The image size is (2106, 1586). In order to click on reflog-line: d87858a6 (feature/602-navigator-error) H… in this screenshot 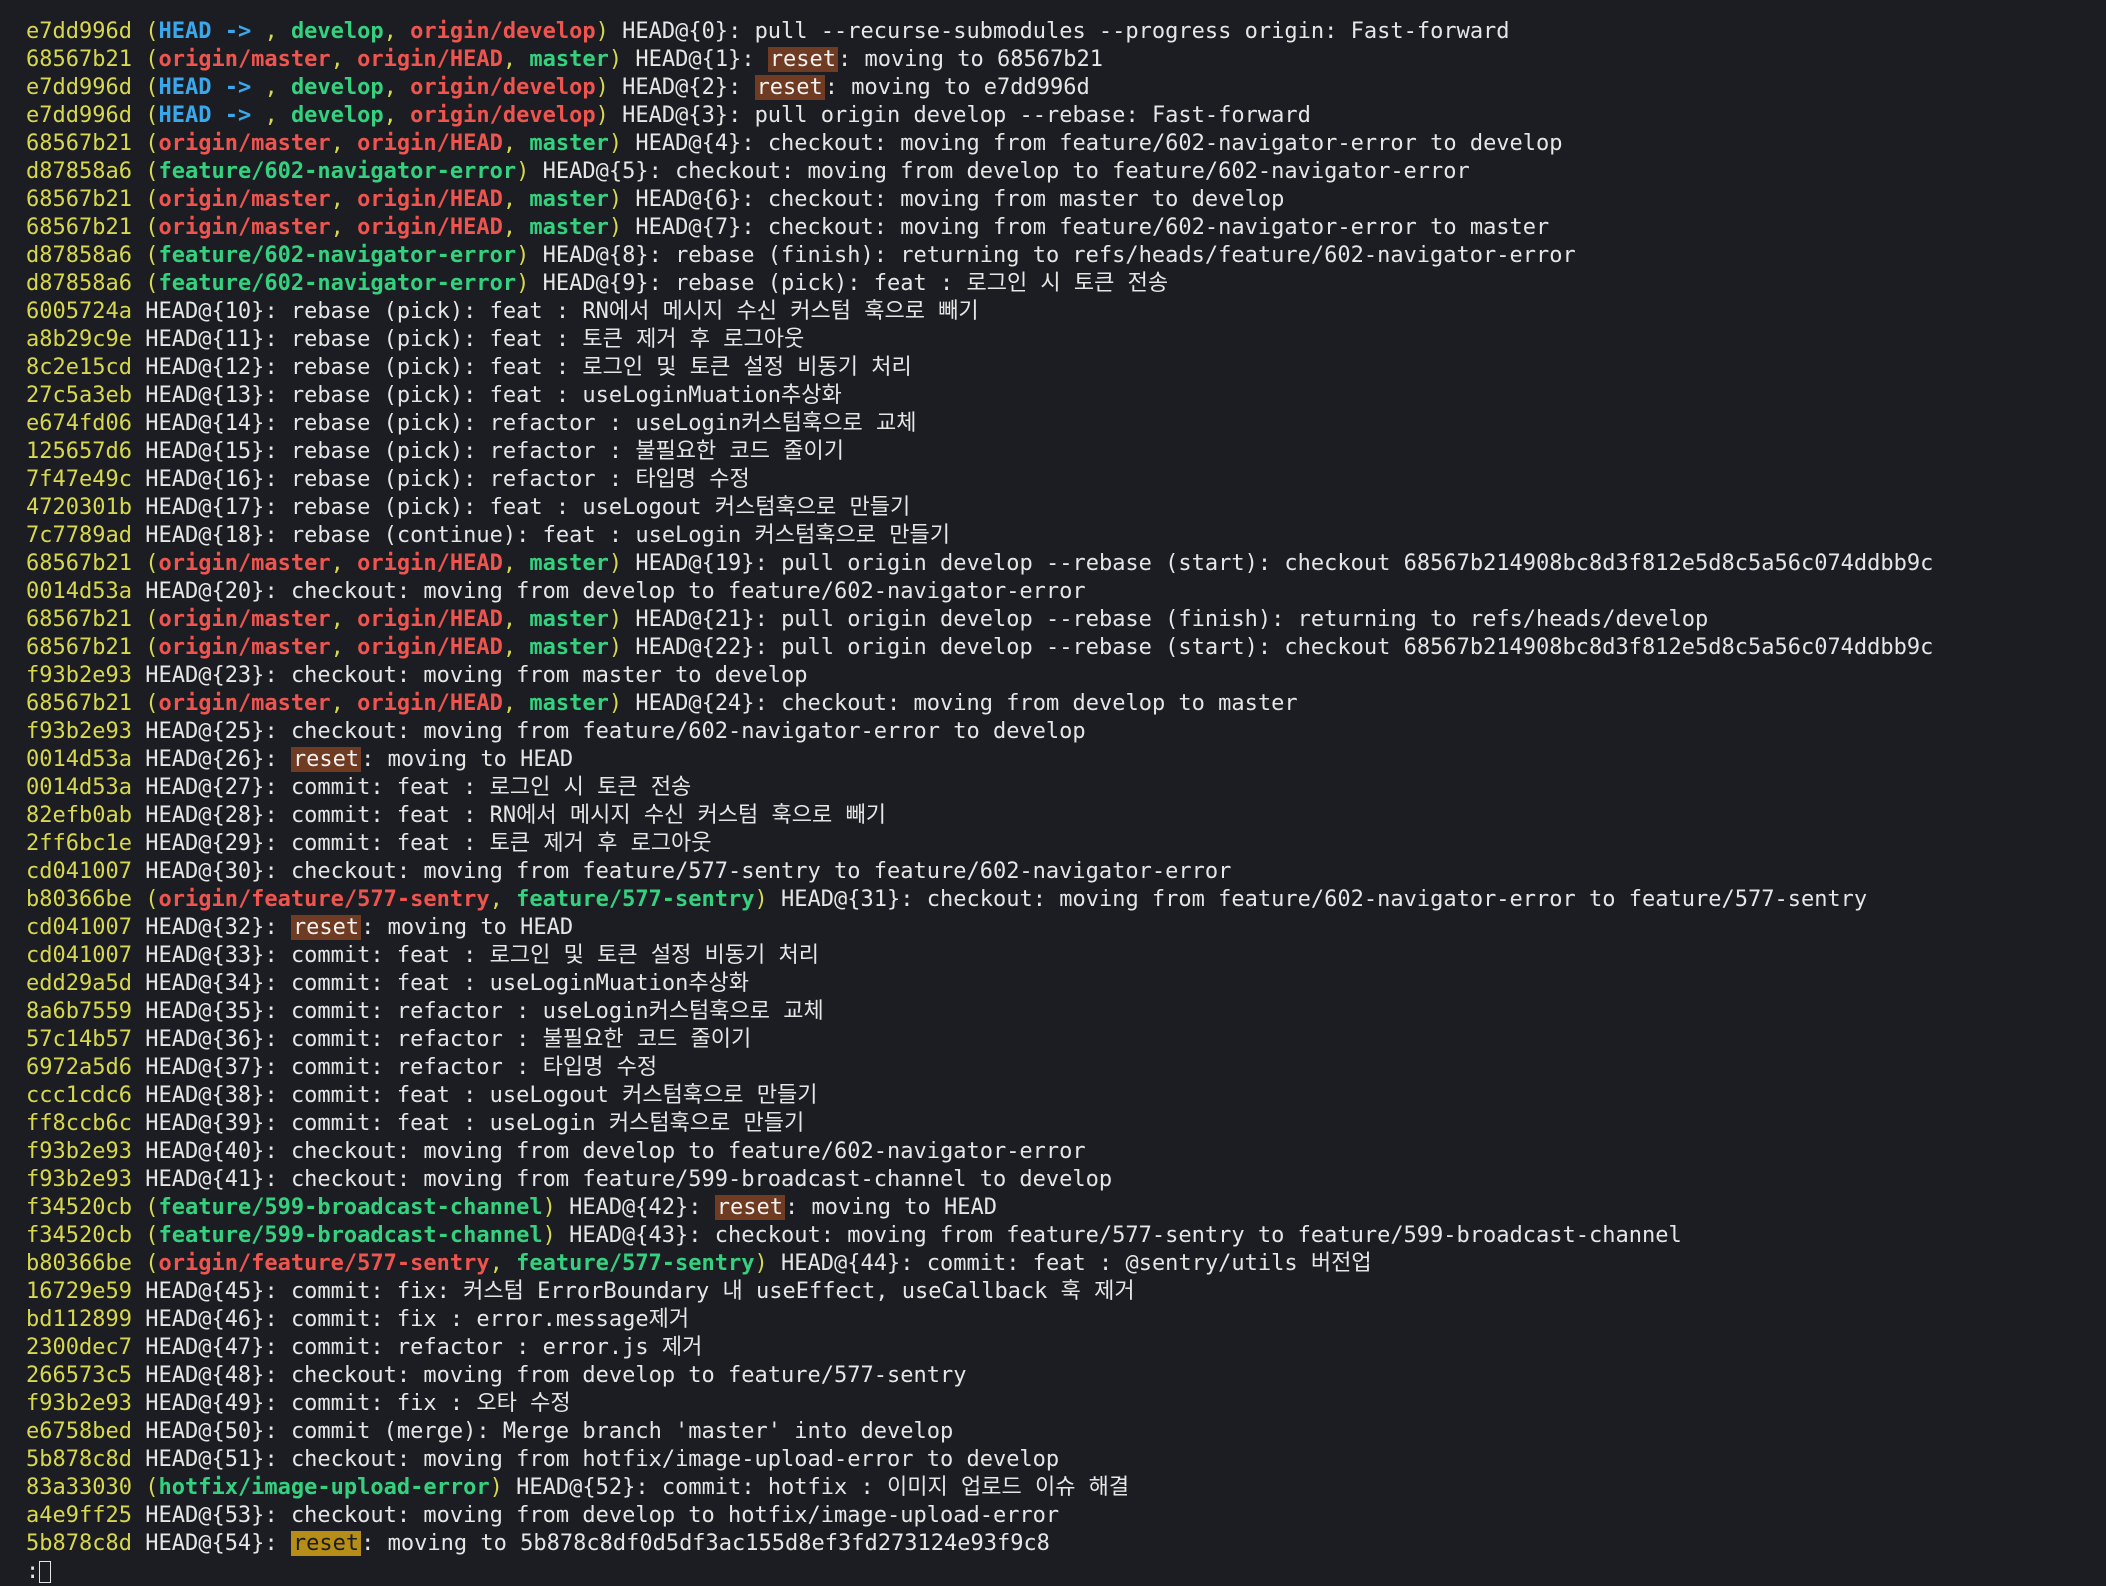, I will do `click(1061, 256)`.